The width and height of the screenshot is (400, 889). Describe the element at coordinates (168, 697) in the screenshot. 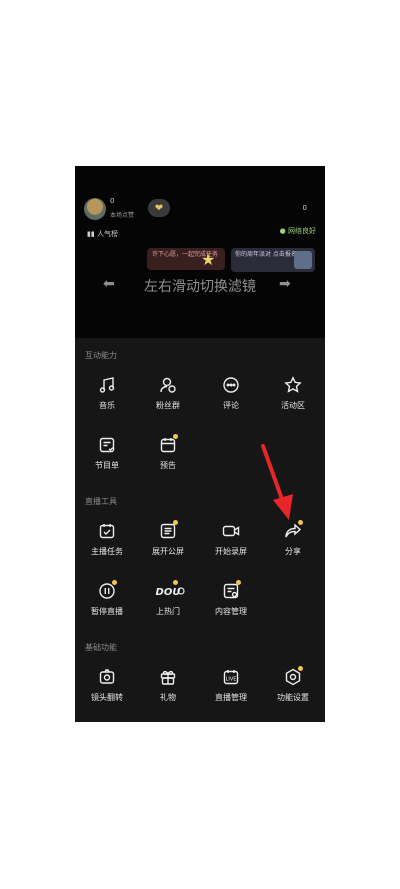

I see `item-label: 礼物` at that location.